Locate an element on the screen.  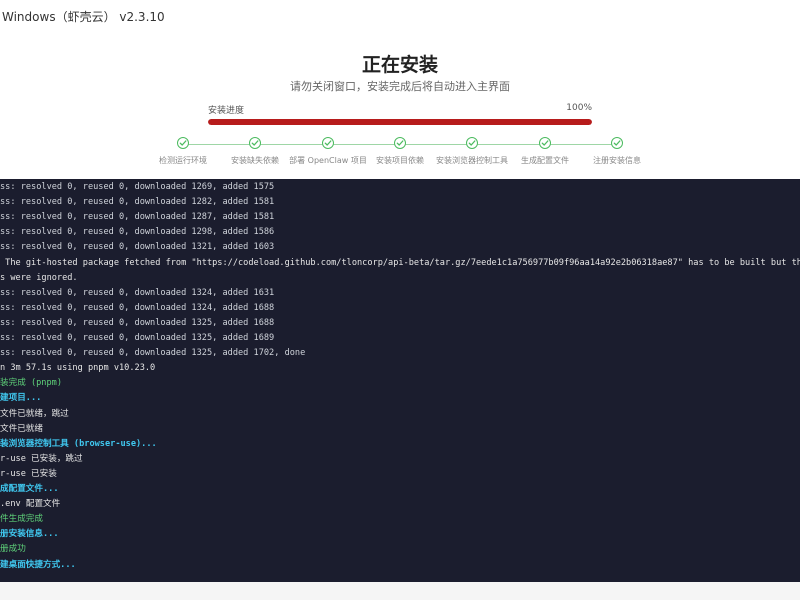
log-line: 文件已就绪 is located at coordinates (21, 428).